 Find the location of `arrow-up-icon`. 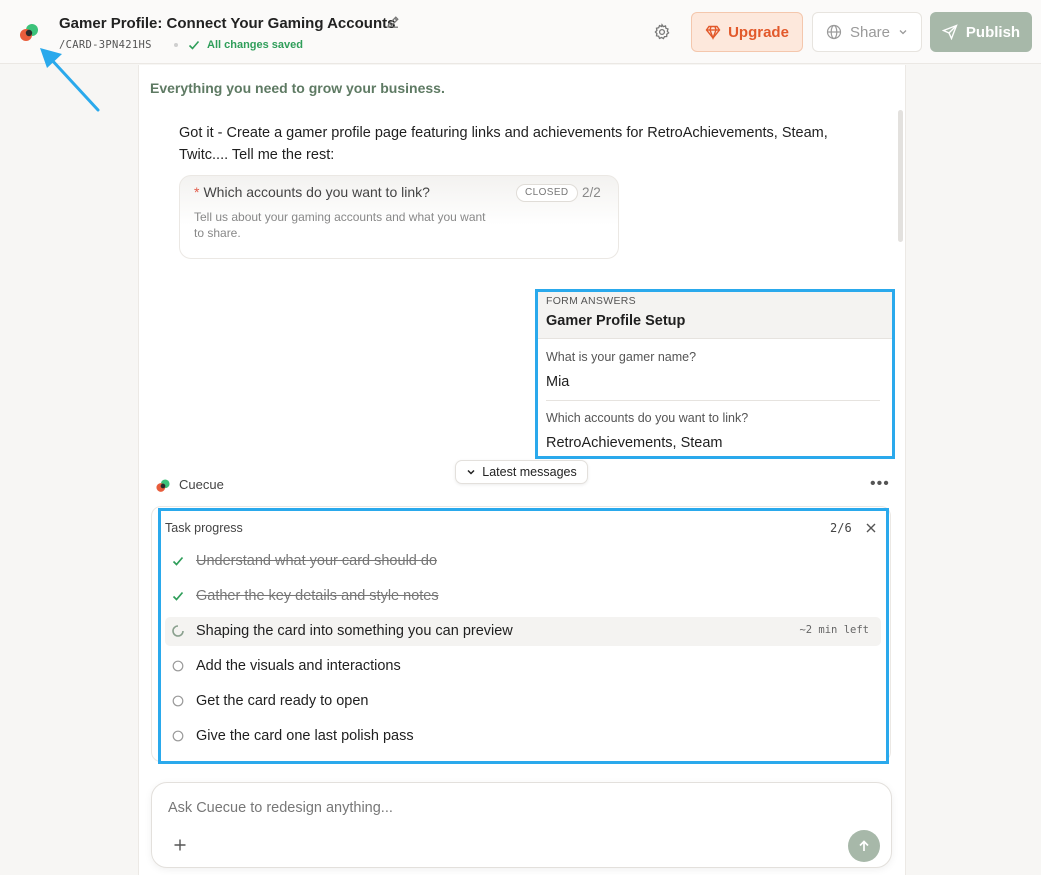

arrow-up-icon is located at coordinates (864, 845).